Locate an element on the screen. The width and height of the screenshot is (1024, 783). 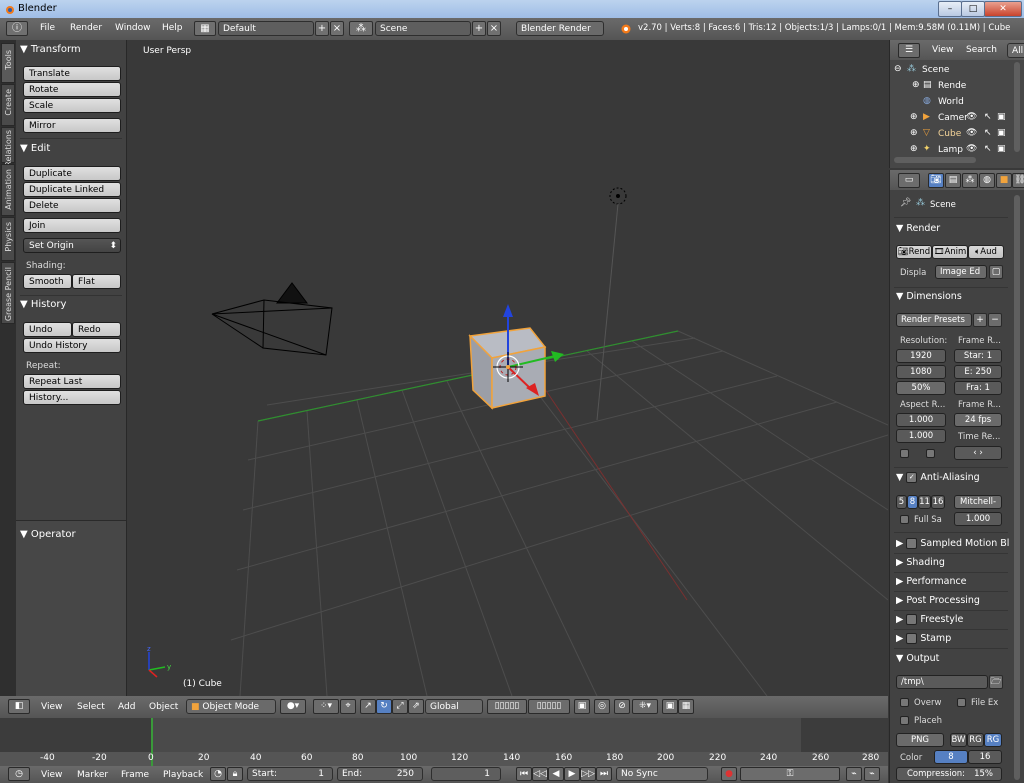
play-reverse-icon: ◀ is located at coordinates (556, 774).